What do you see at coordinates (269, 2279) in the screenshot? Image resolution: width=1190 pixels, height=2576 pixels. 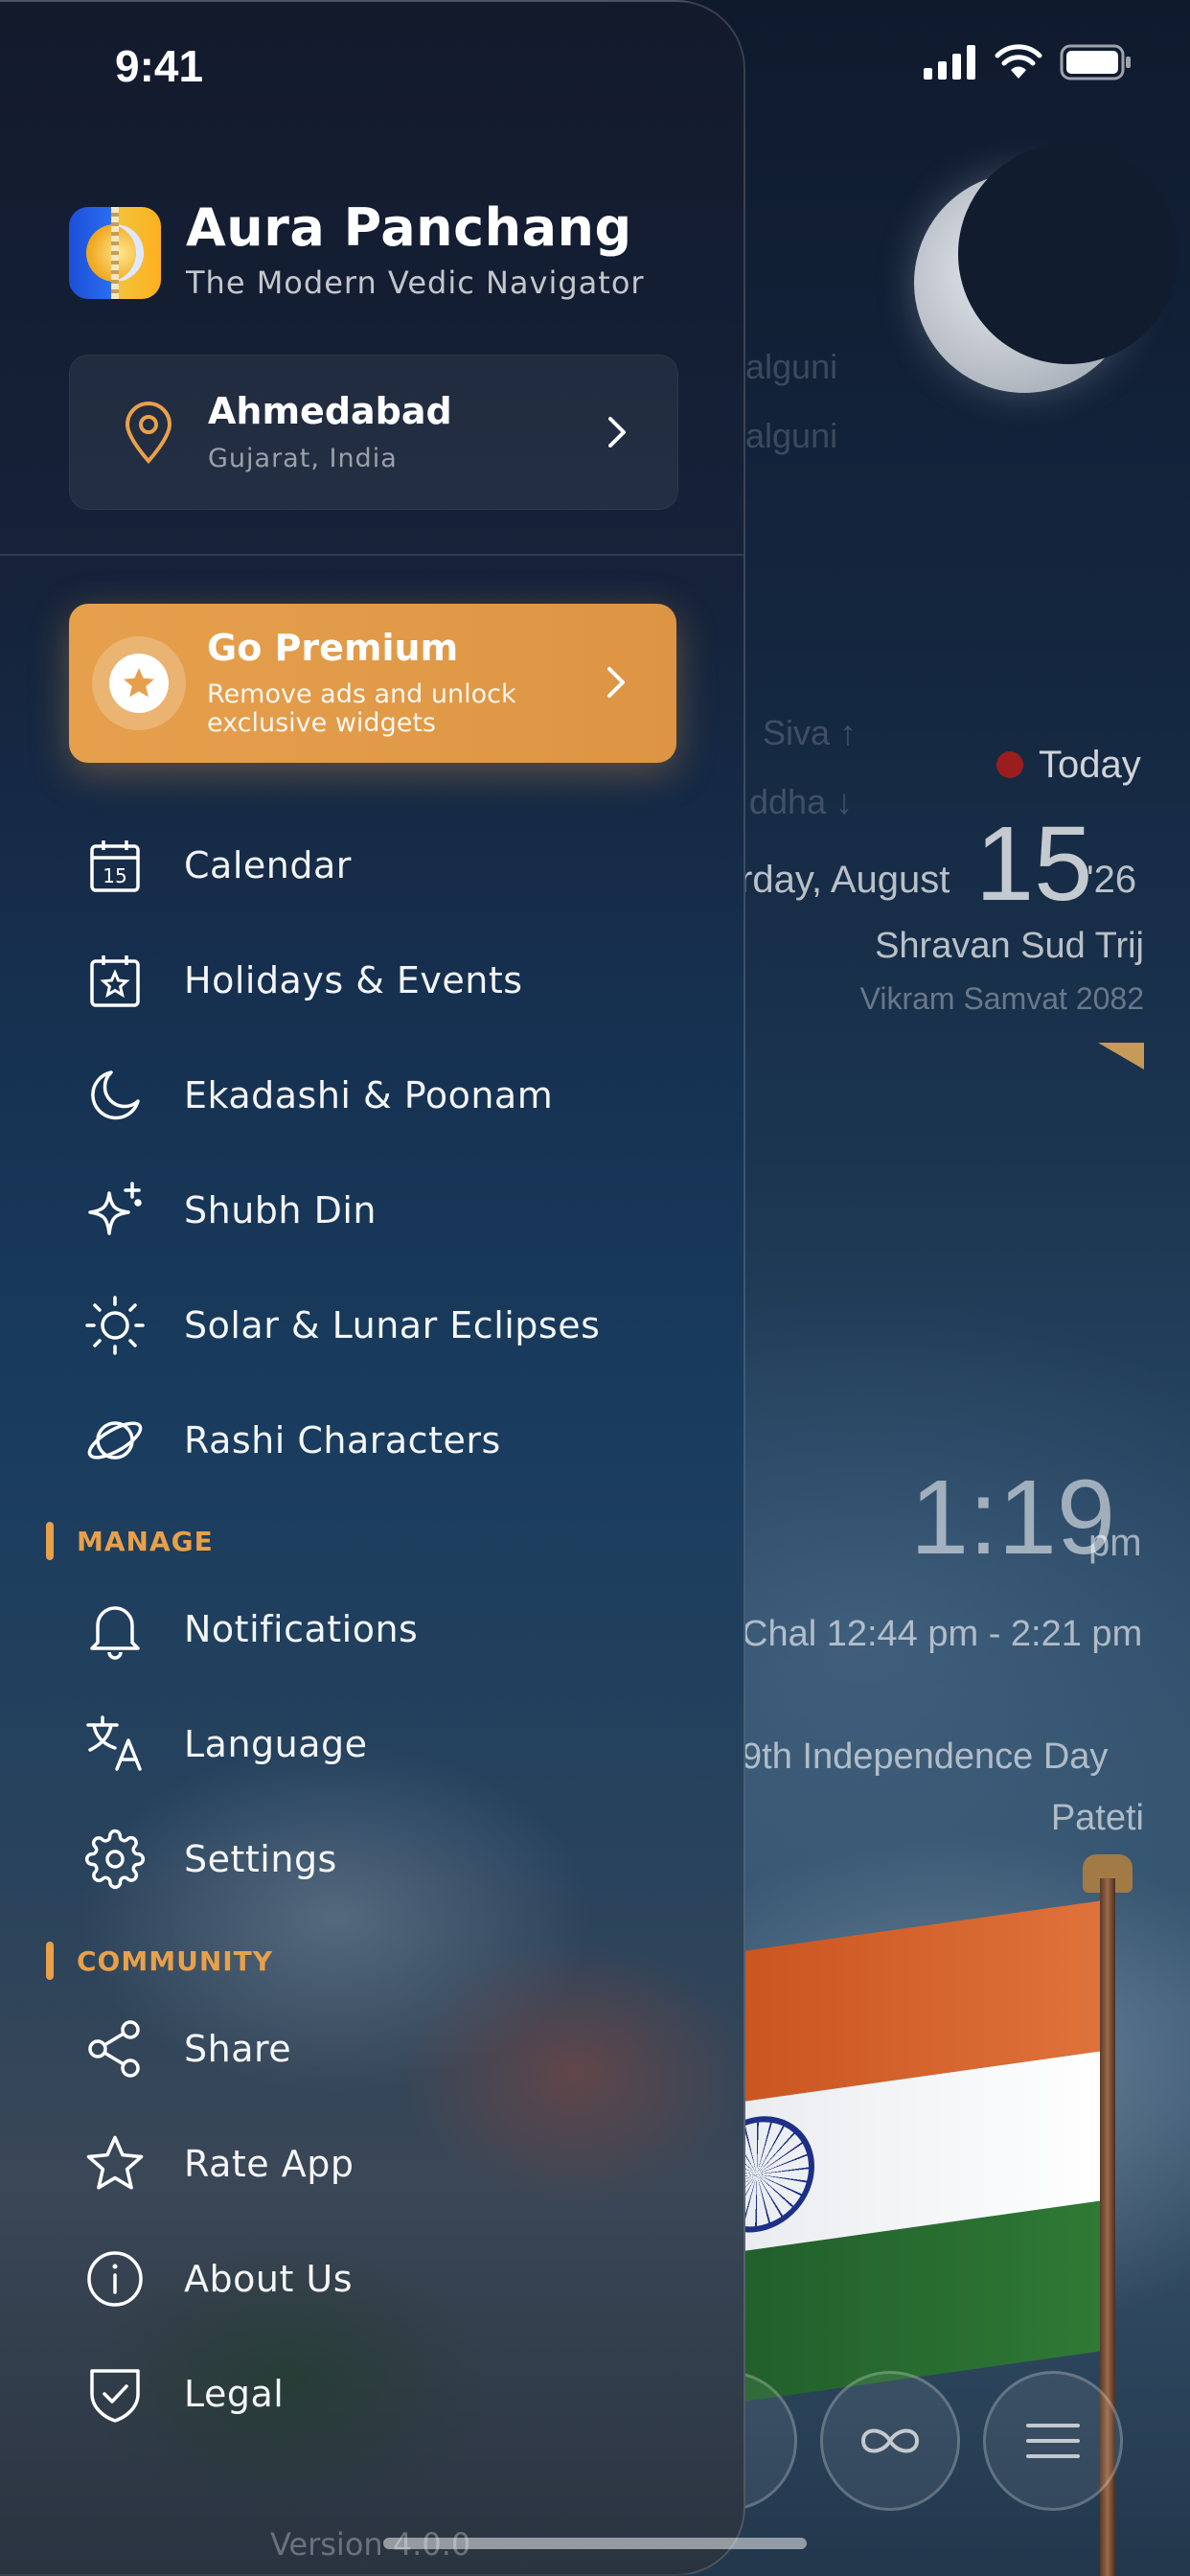 I see `menu-item-label: About Us` at bounding box center [269, 2279].